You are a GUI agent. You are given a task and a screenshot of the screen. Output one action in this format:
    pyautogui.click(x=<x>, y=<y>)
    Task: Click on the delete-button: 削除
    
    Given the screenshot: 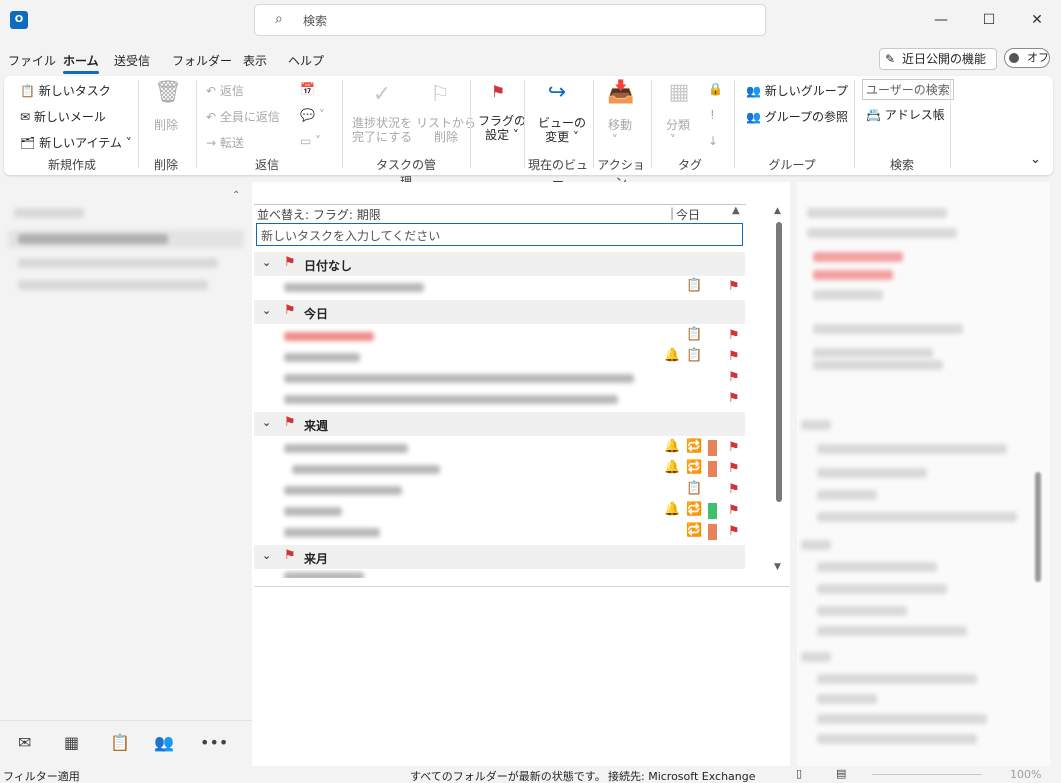 What is the action you would take?
    pyautogui.click(x=166, y=124)
    